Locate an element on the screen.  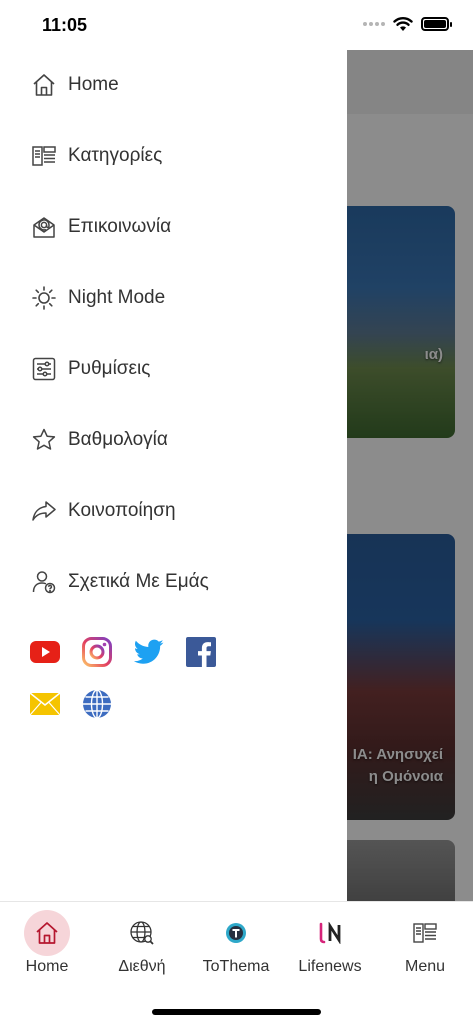
drawer-item-label: Επικοινωνία is located at coordinates (120, 226).